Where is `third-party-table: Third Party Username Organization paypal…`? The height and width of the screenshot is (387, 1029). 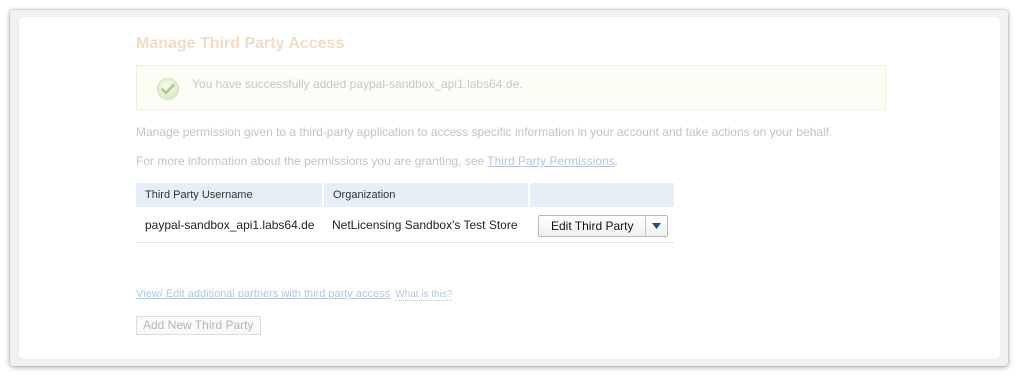
third-party-table: Third Party Username Organization paypal… is located at coordinates (405, 213).